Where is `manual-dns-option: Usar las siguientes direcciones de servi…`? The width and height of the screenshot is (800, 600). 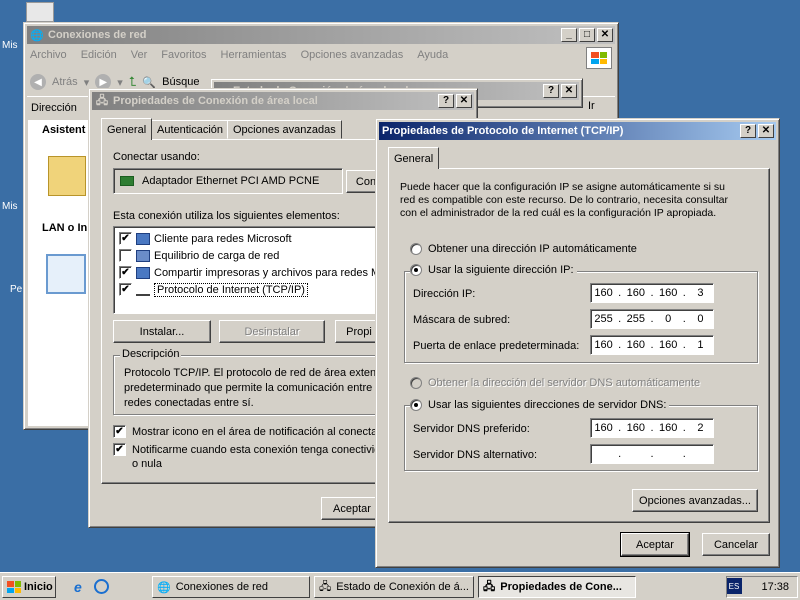 manual-dns-option: Usar las siguientes direcciones de servi… is located at coordinates (540, 405).